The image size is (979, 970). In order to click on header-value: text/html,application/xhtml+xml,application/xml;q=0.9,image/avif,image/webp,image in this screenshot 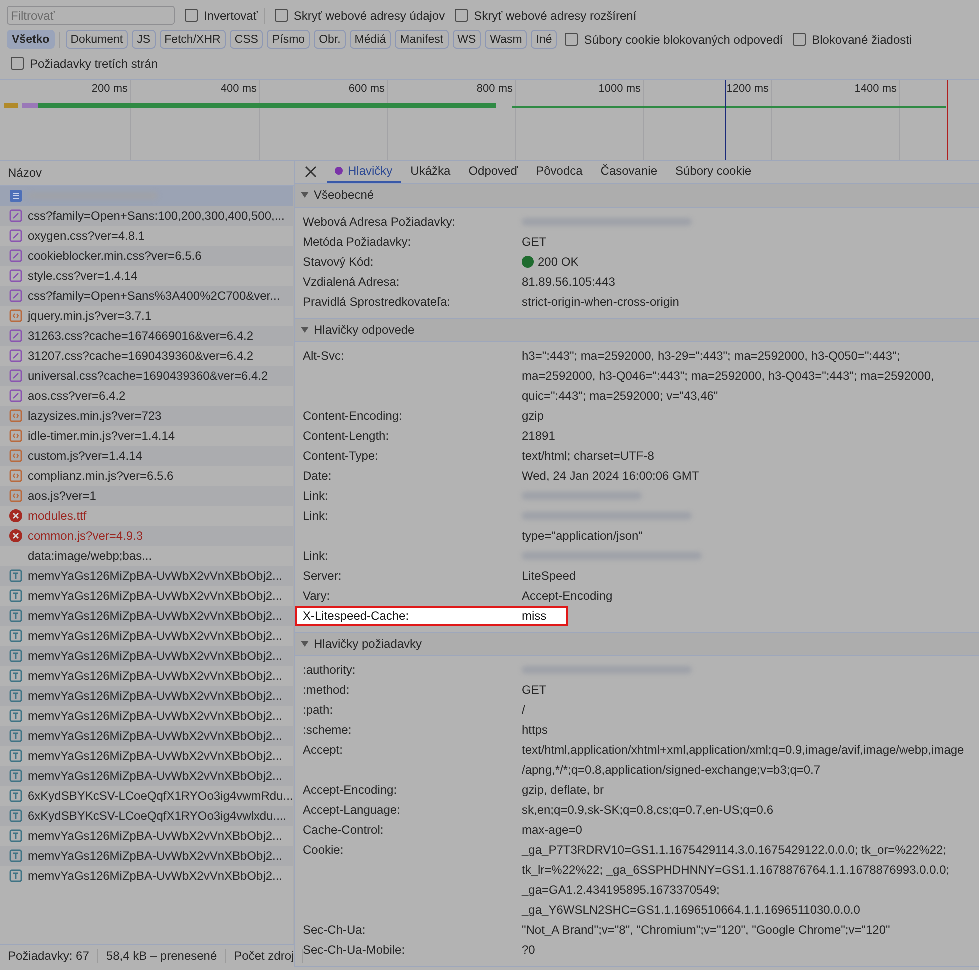, I will do `click(743, 750)`.